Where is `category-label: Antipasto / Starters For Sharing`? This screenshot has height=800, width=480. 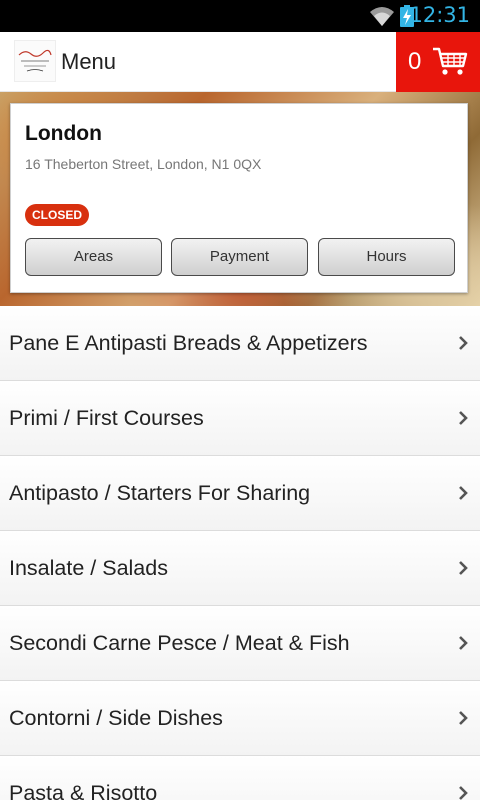 category-label: Antipasto / Starters For Sharing is located at coordinates (160, 493).